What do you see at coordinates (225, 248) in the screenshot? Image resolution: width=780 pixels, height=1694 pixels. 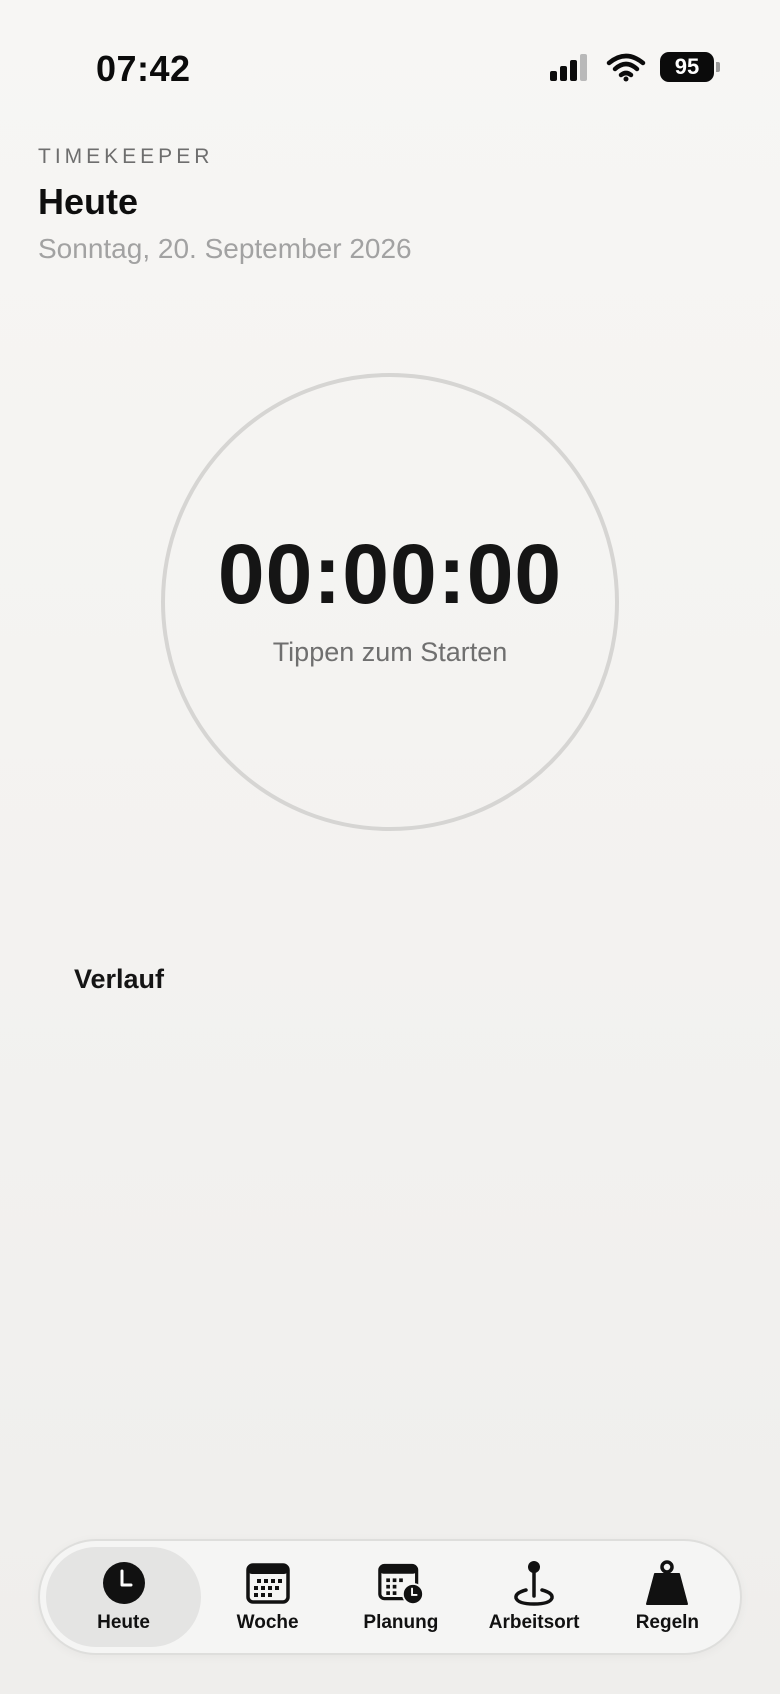 I see `page-date: Sonntag, 20. September 2026` at bounding box center [225, 248].